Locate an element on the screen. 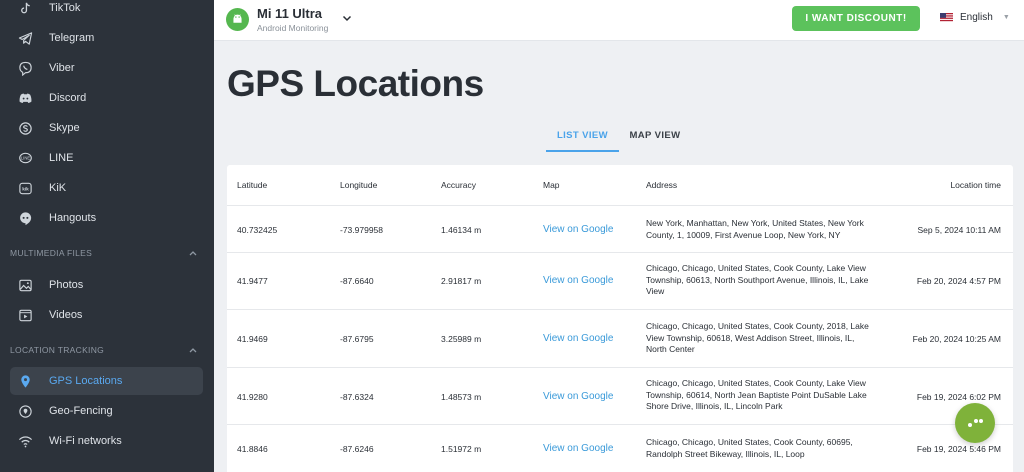 The image size is (1024, 472). sidebar-item-viber: Viber is located at coordinates (106, 68).